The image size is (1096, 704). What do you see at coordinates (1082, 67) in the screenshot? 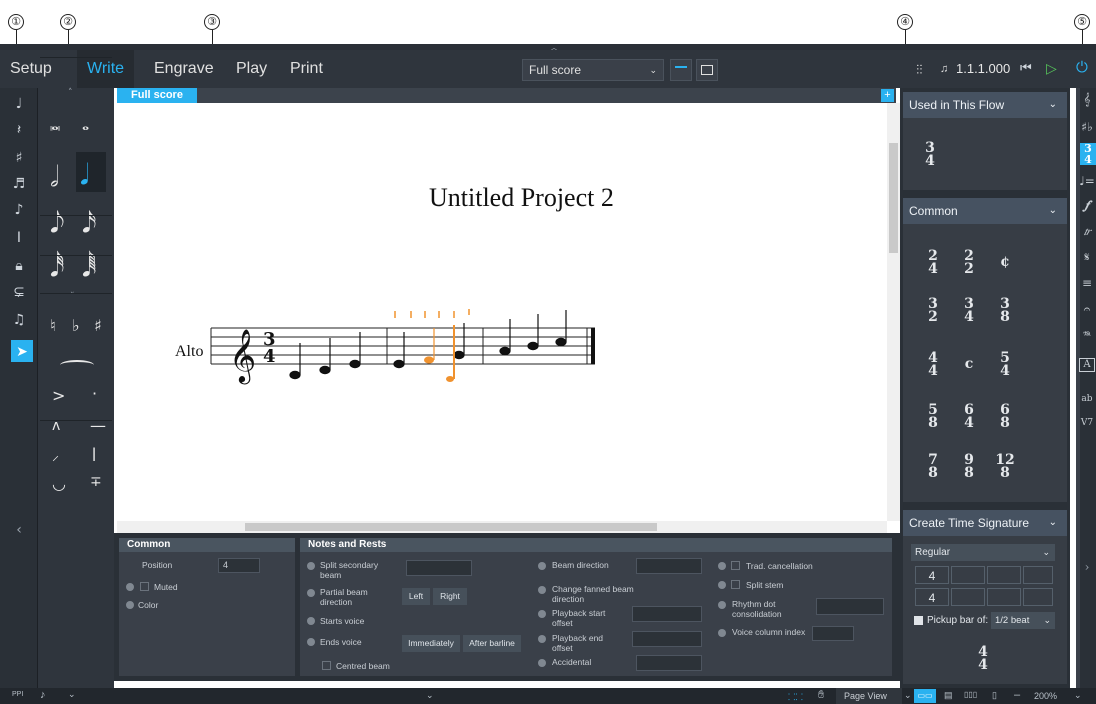
I see `power-icon: ⏻` at bounding box center [1082, 67].